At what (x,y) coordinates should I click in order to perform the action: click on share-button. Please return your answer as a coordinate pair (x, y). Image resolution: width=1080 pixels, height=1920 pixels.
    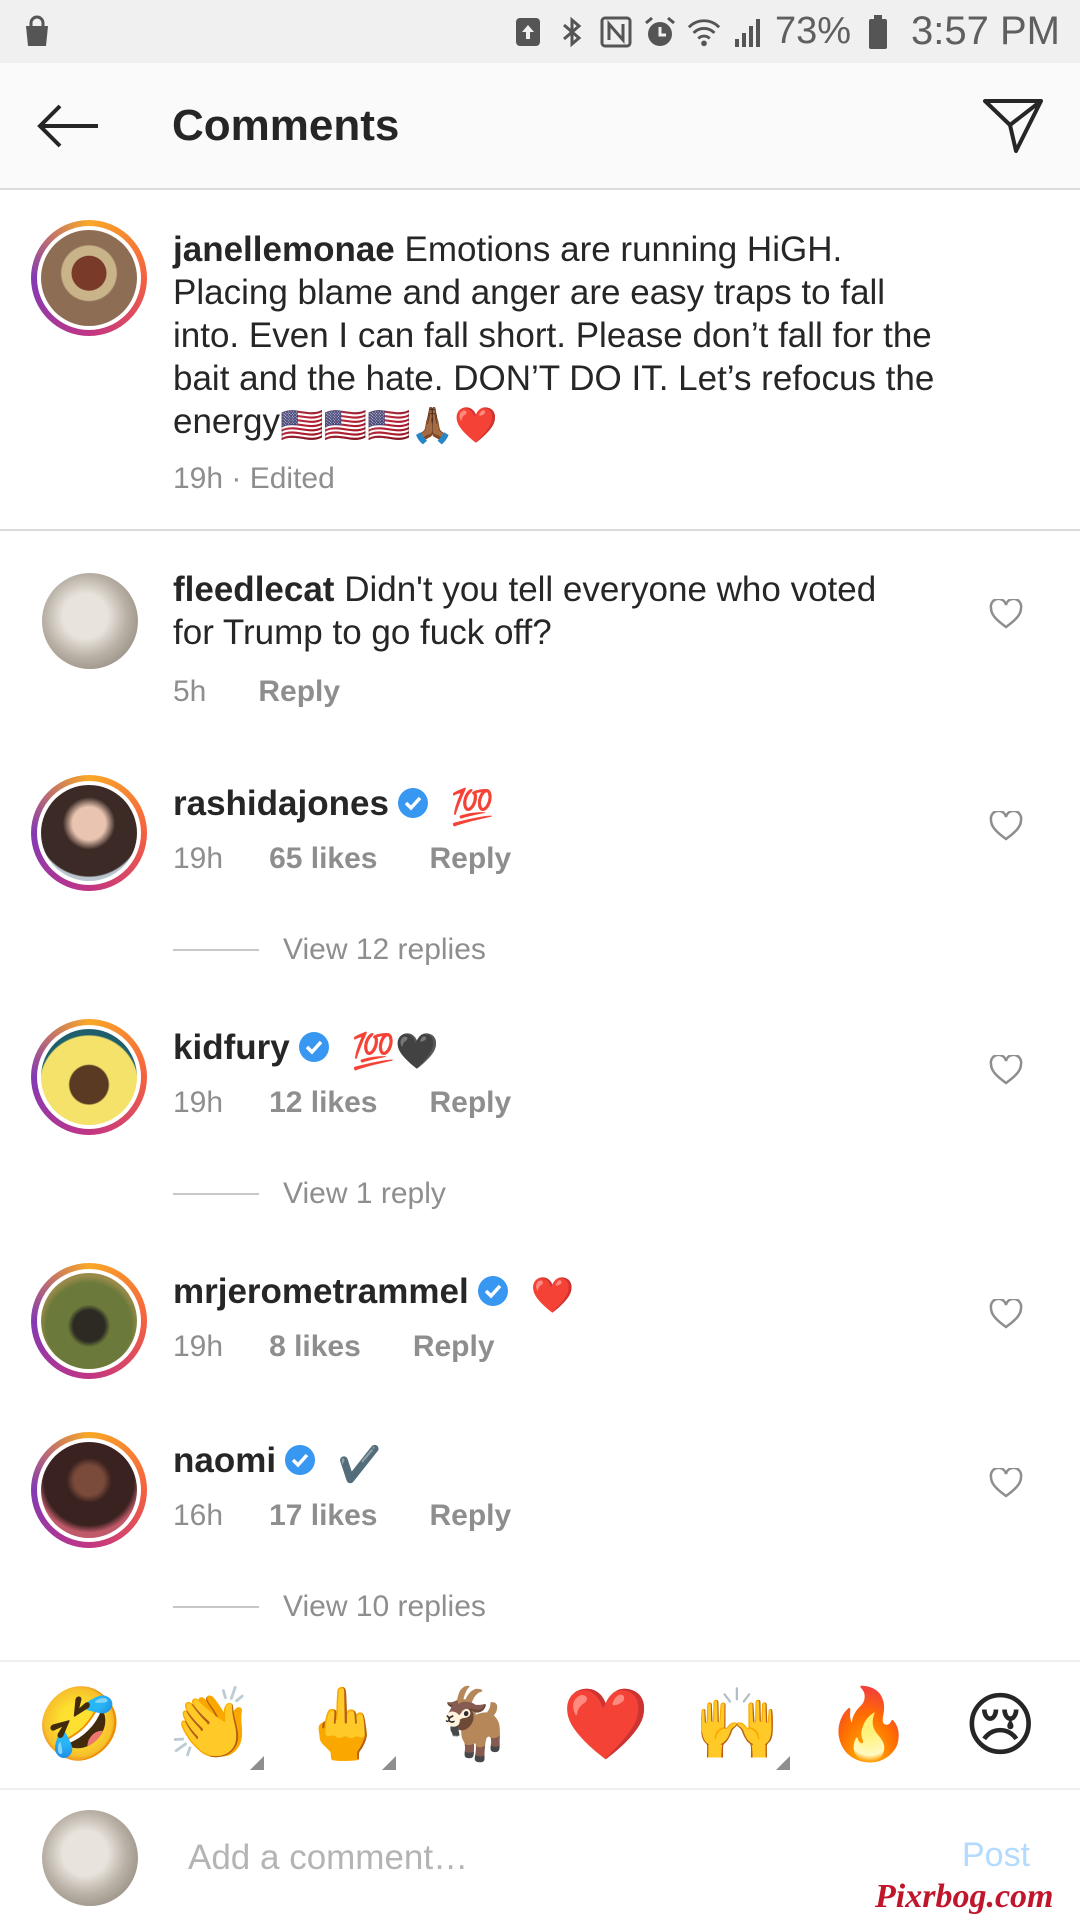
    Looking at the image, I should click on (1013, 126).